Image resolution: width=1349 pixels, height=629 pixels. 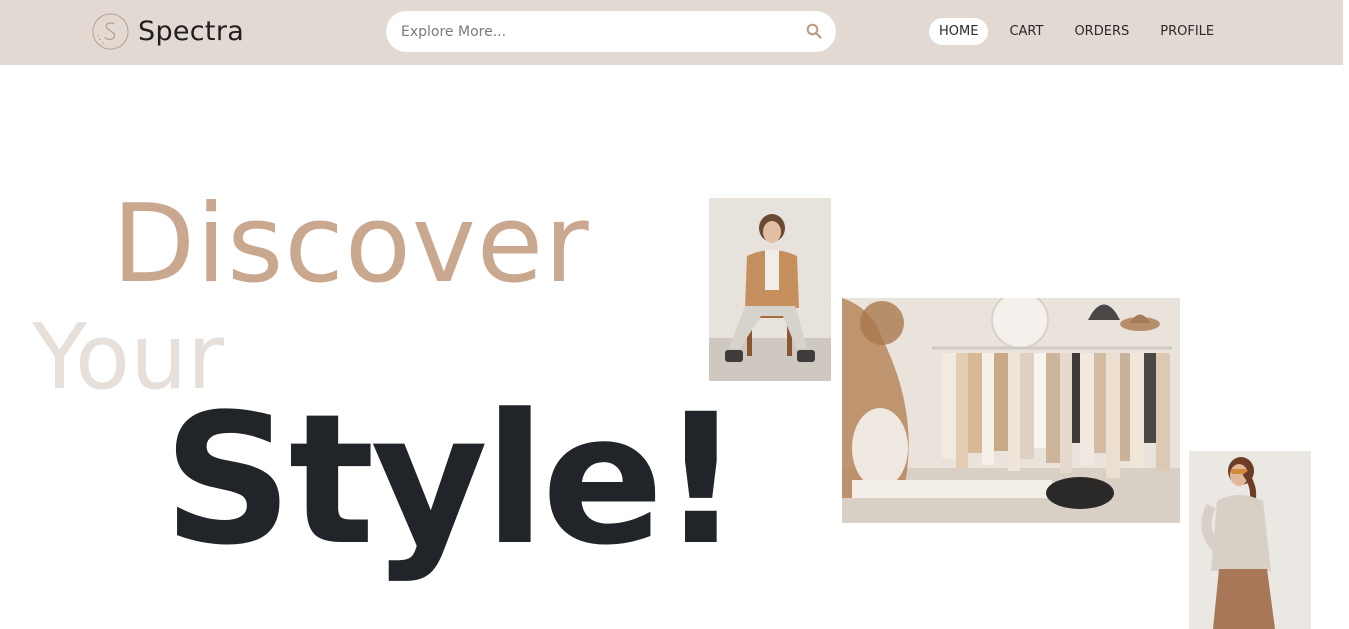 What do you see at coordinates (351, 244) in the screenshot?
I see `hero-discover: Discover` at bounding box center [351, 244].